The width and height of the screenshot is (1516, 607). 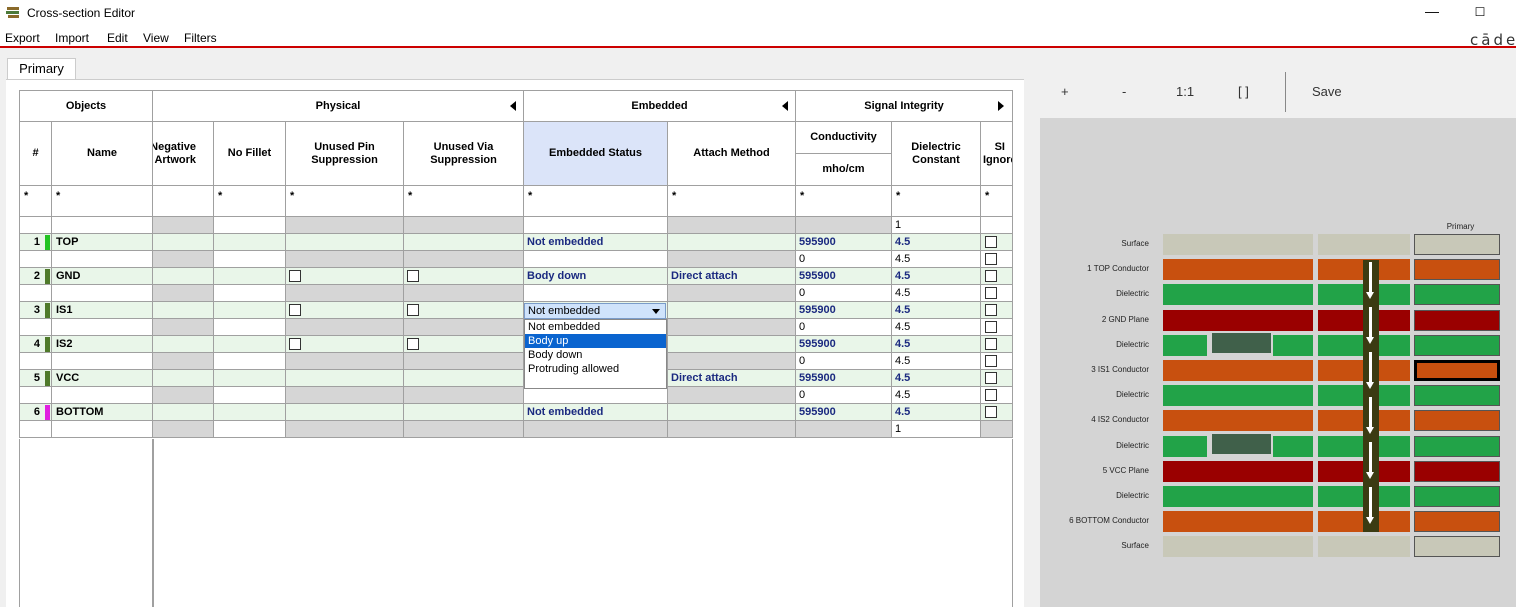 I want to click on chevron-down-icon, so click(x=656, y=311).